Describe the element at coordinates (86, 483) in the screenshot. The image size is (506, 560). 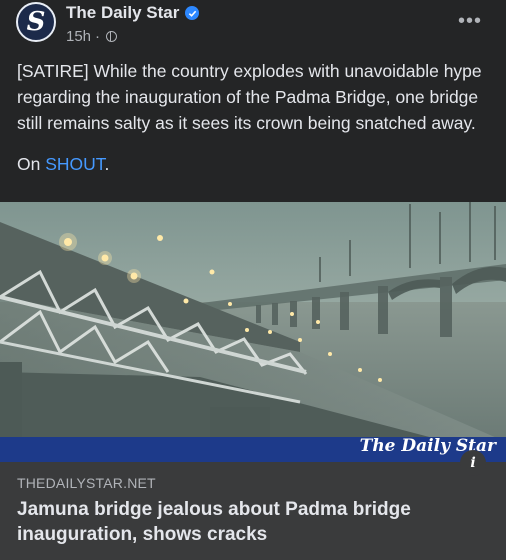
I see `link-domain: THEDAILYSTAR.NET` at that location.